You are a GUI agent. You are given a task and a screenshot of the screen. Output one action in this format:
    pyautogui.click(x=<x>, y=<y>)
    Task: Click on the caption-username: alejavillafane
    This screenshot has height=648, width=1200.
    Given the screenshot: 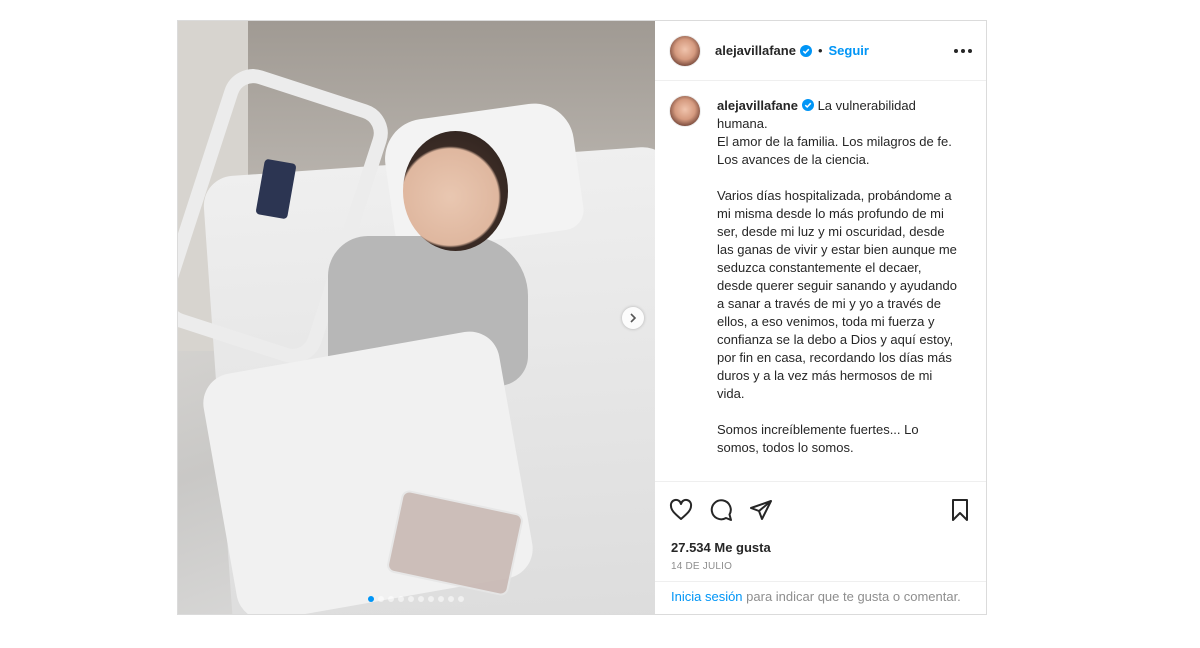 What is the action you would take?
    pyautogui.click(x=757, y=105)
    